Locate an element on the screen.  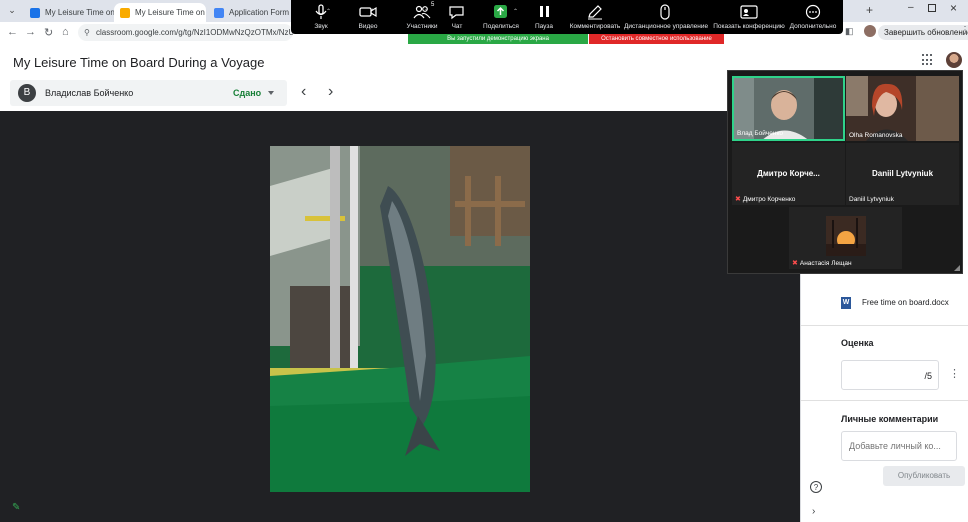
forms-favicon-icon is located at coordinates (219, 12).